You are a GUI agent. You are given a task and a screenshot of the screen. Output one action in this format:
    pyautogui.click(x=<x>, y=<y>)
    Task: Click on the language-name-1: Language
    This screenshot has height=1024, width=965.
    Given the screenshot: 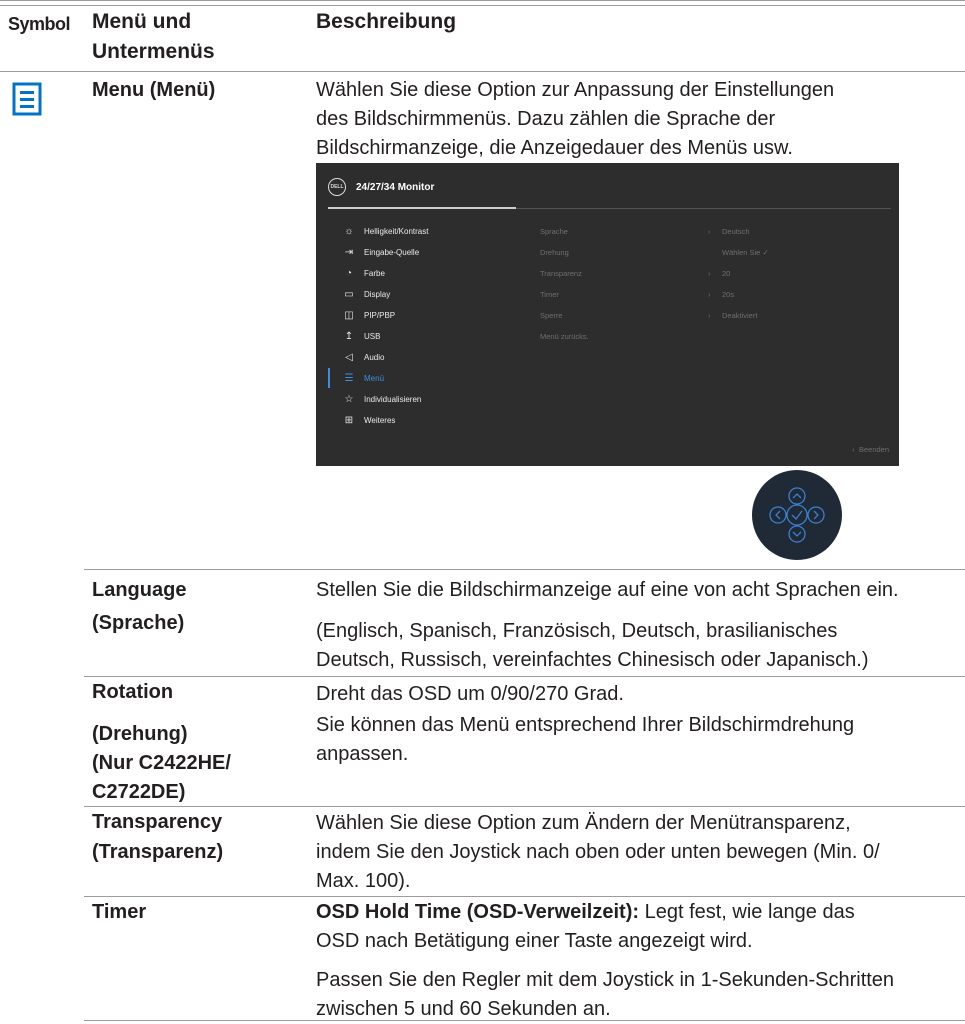 What is the action you would take?
    pyautogui.click(x=139, y=590)
    